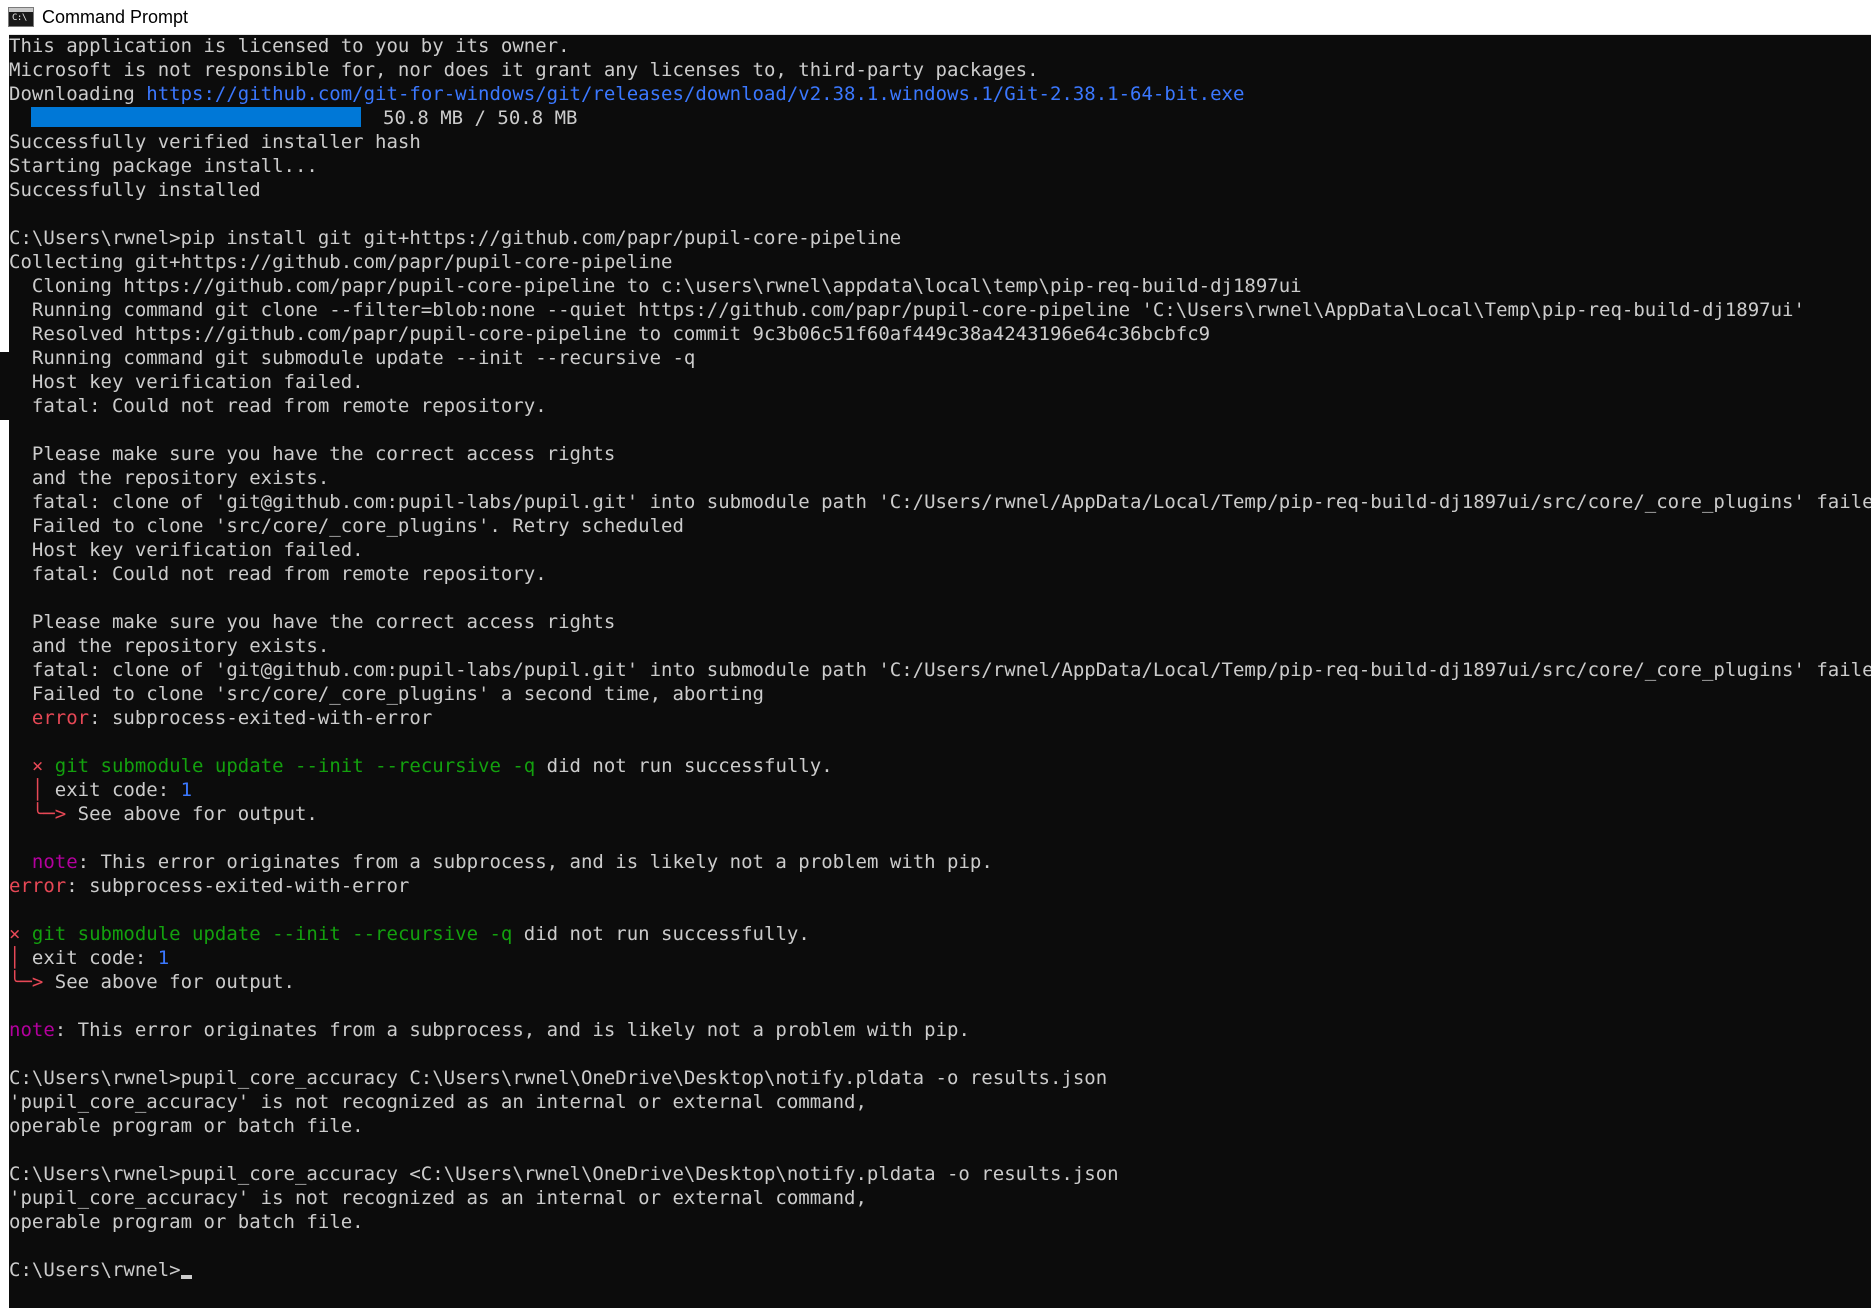 The width and height of the screenshot is (1871, 1308). I want to click on prompt-line: C:\Users\rwnel>, so click(940, 1270).